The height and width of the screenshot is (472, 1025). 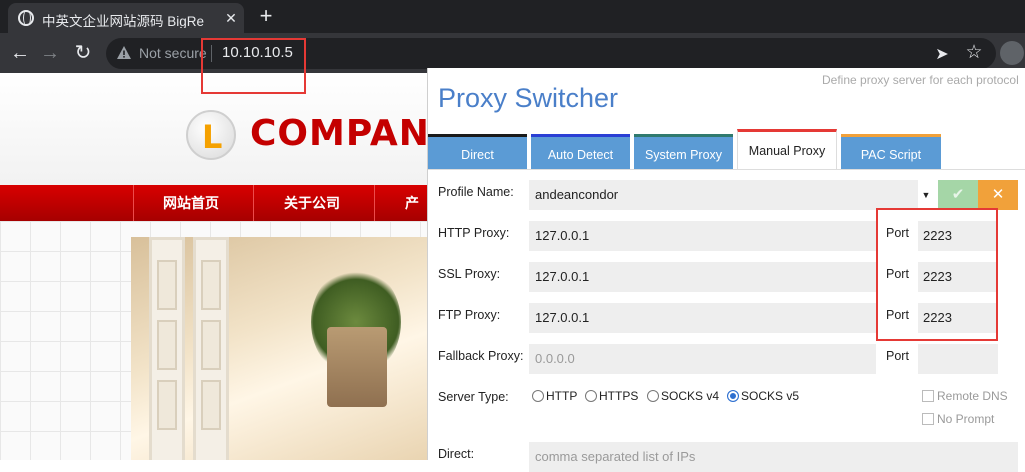 What do you see at coordinates (477, 152) in the screenshot?
I see `tab-direct: Direct` at bounding box center [477, 152].